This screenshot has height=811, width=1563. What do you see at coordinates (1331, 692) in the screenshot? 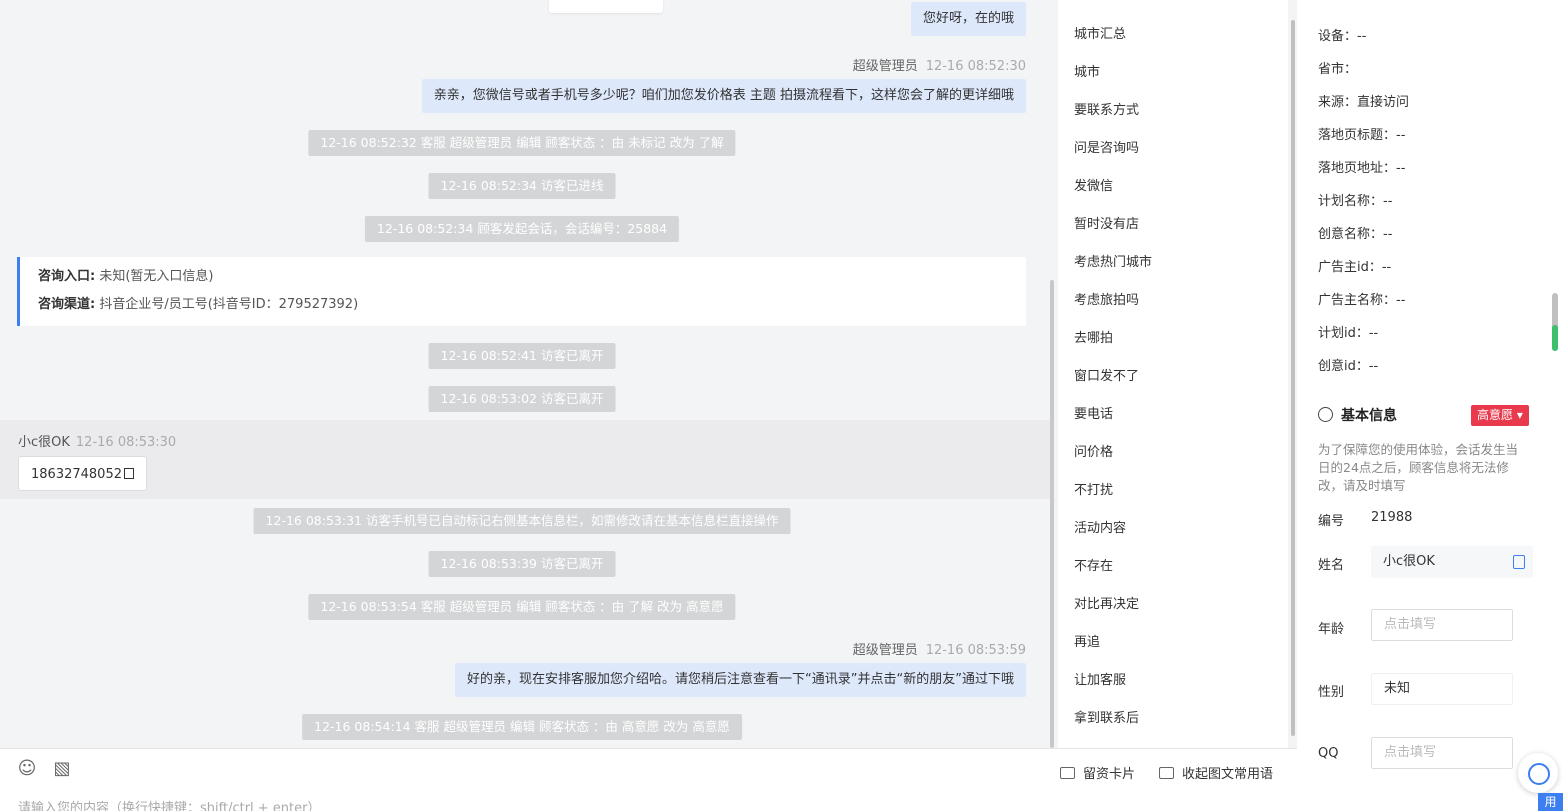
I see `gender-label: 性别` at bounding box center [1331, 692].